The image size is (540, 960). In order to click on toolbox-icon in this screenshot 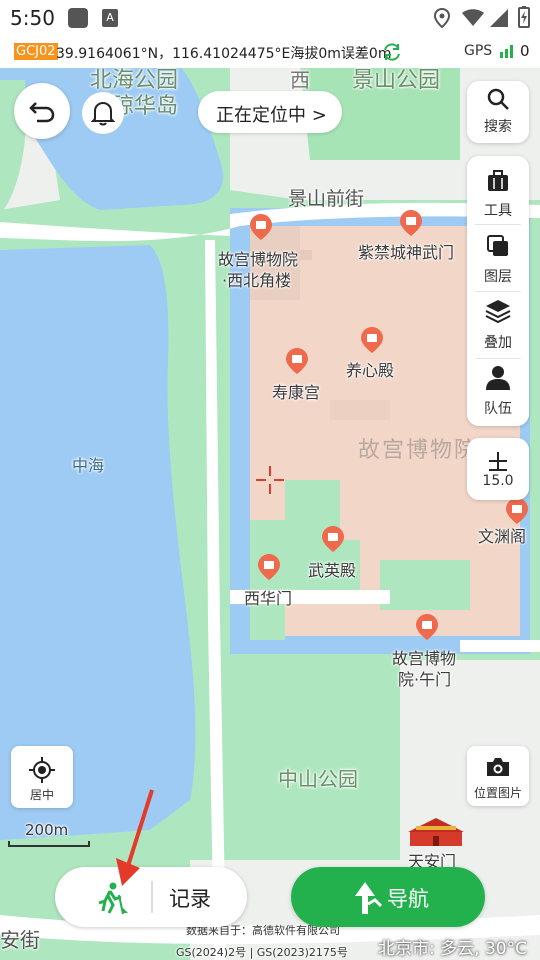, I will do `click(498, 180)`.